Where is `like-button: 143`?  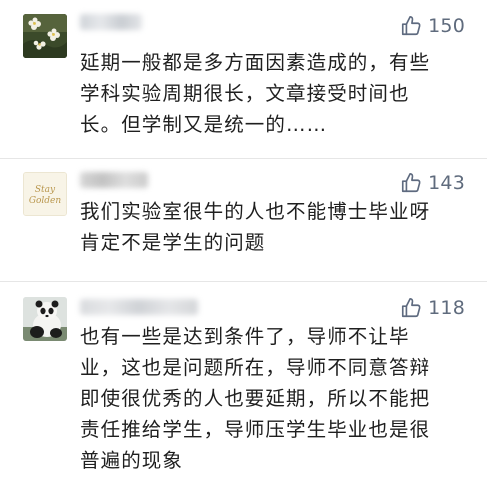
like-button: 143 is located at coordinates (432, 183).